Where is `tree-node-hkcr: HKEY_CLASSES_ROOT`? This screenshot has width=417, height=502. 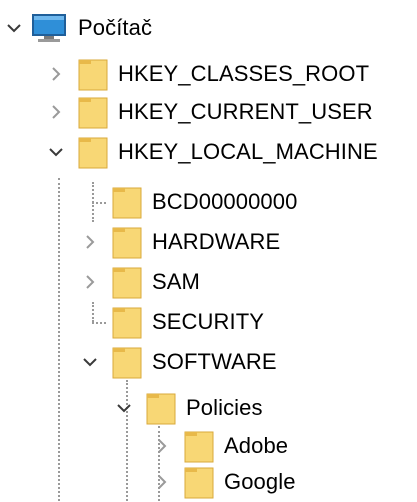
tree-node-hkcr: HKEY_CLASSES_ROOT is located at coordinates (207, 74).